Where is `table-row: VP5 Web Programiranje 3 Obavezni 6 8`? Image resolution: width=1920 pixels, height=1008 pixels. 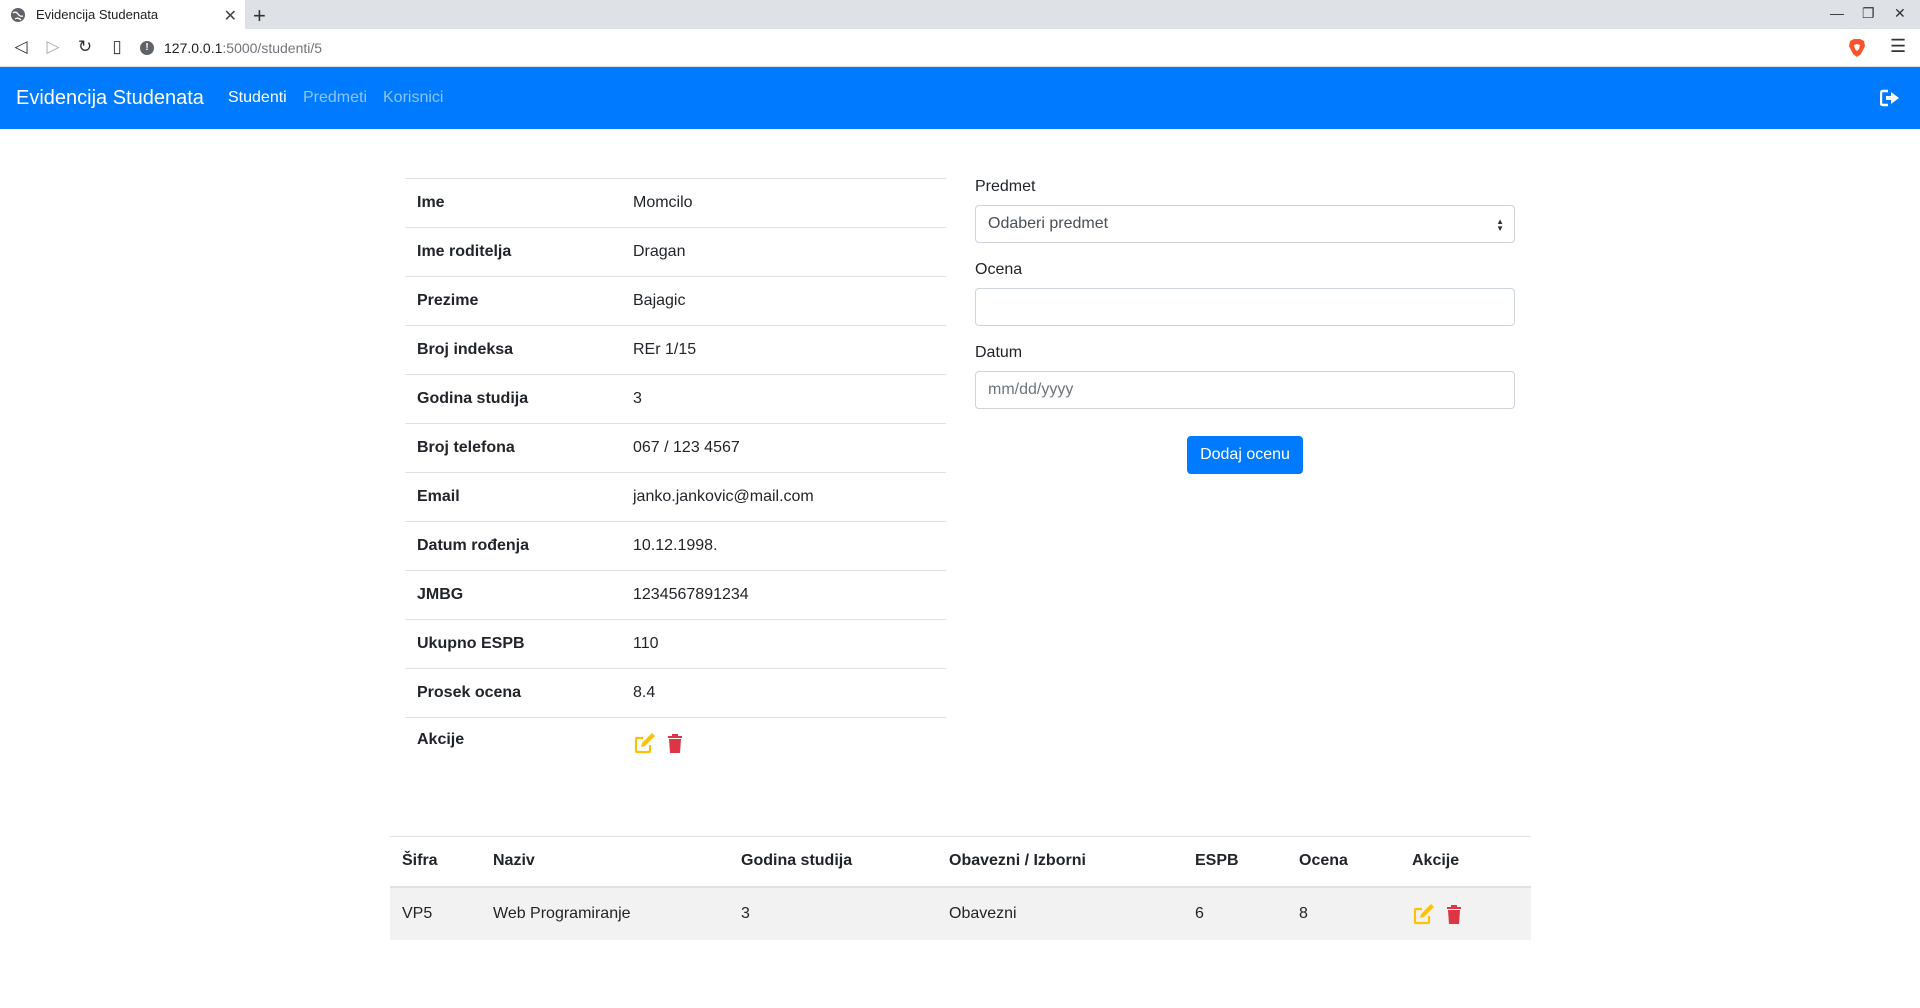
table-row: VP5 Web Programiranje 3 Obavezni 6 8 is located at coordinates (960, 913).